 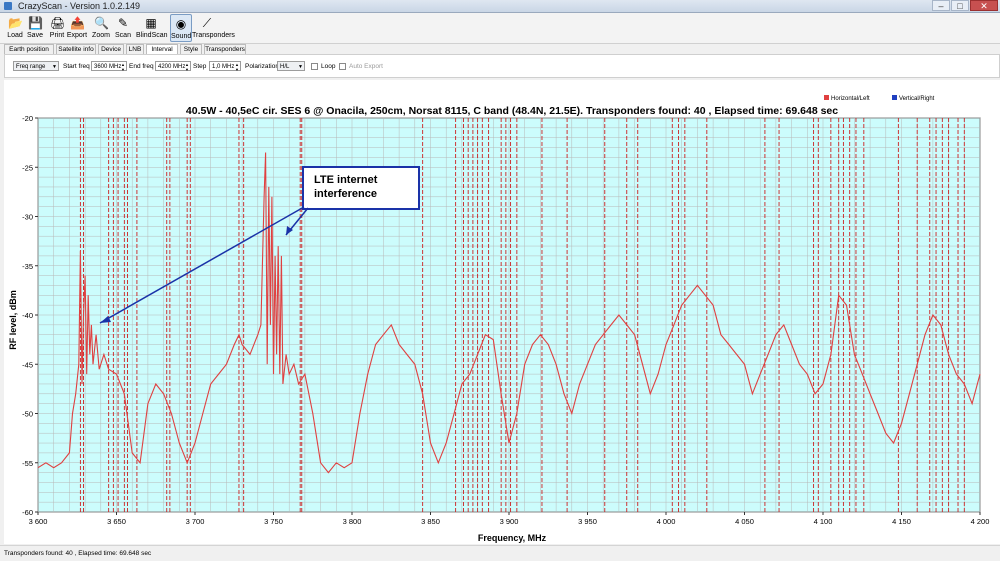 I want to click on tab-transponders: Transponders, so click(x=225, y=49).